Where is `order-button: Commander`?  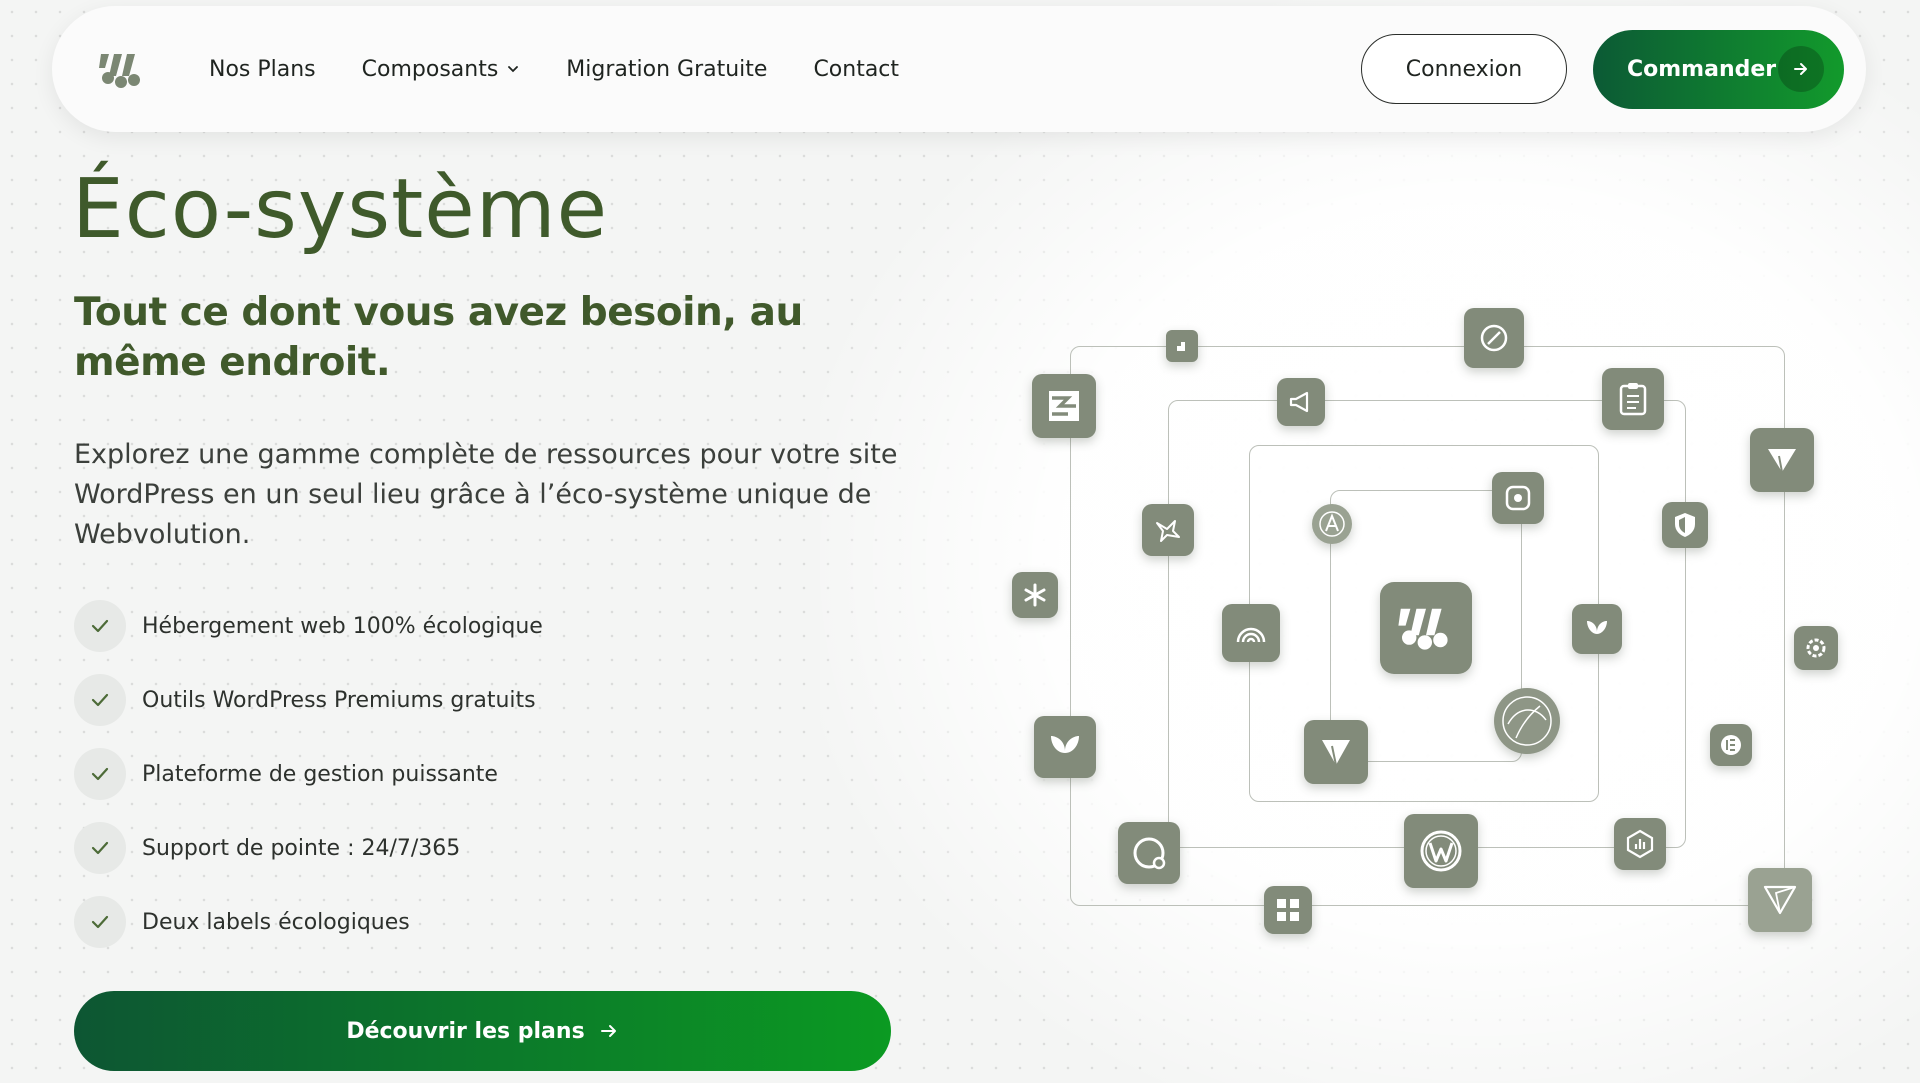
order-button: Commander is located at coordinates (1718, 69).